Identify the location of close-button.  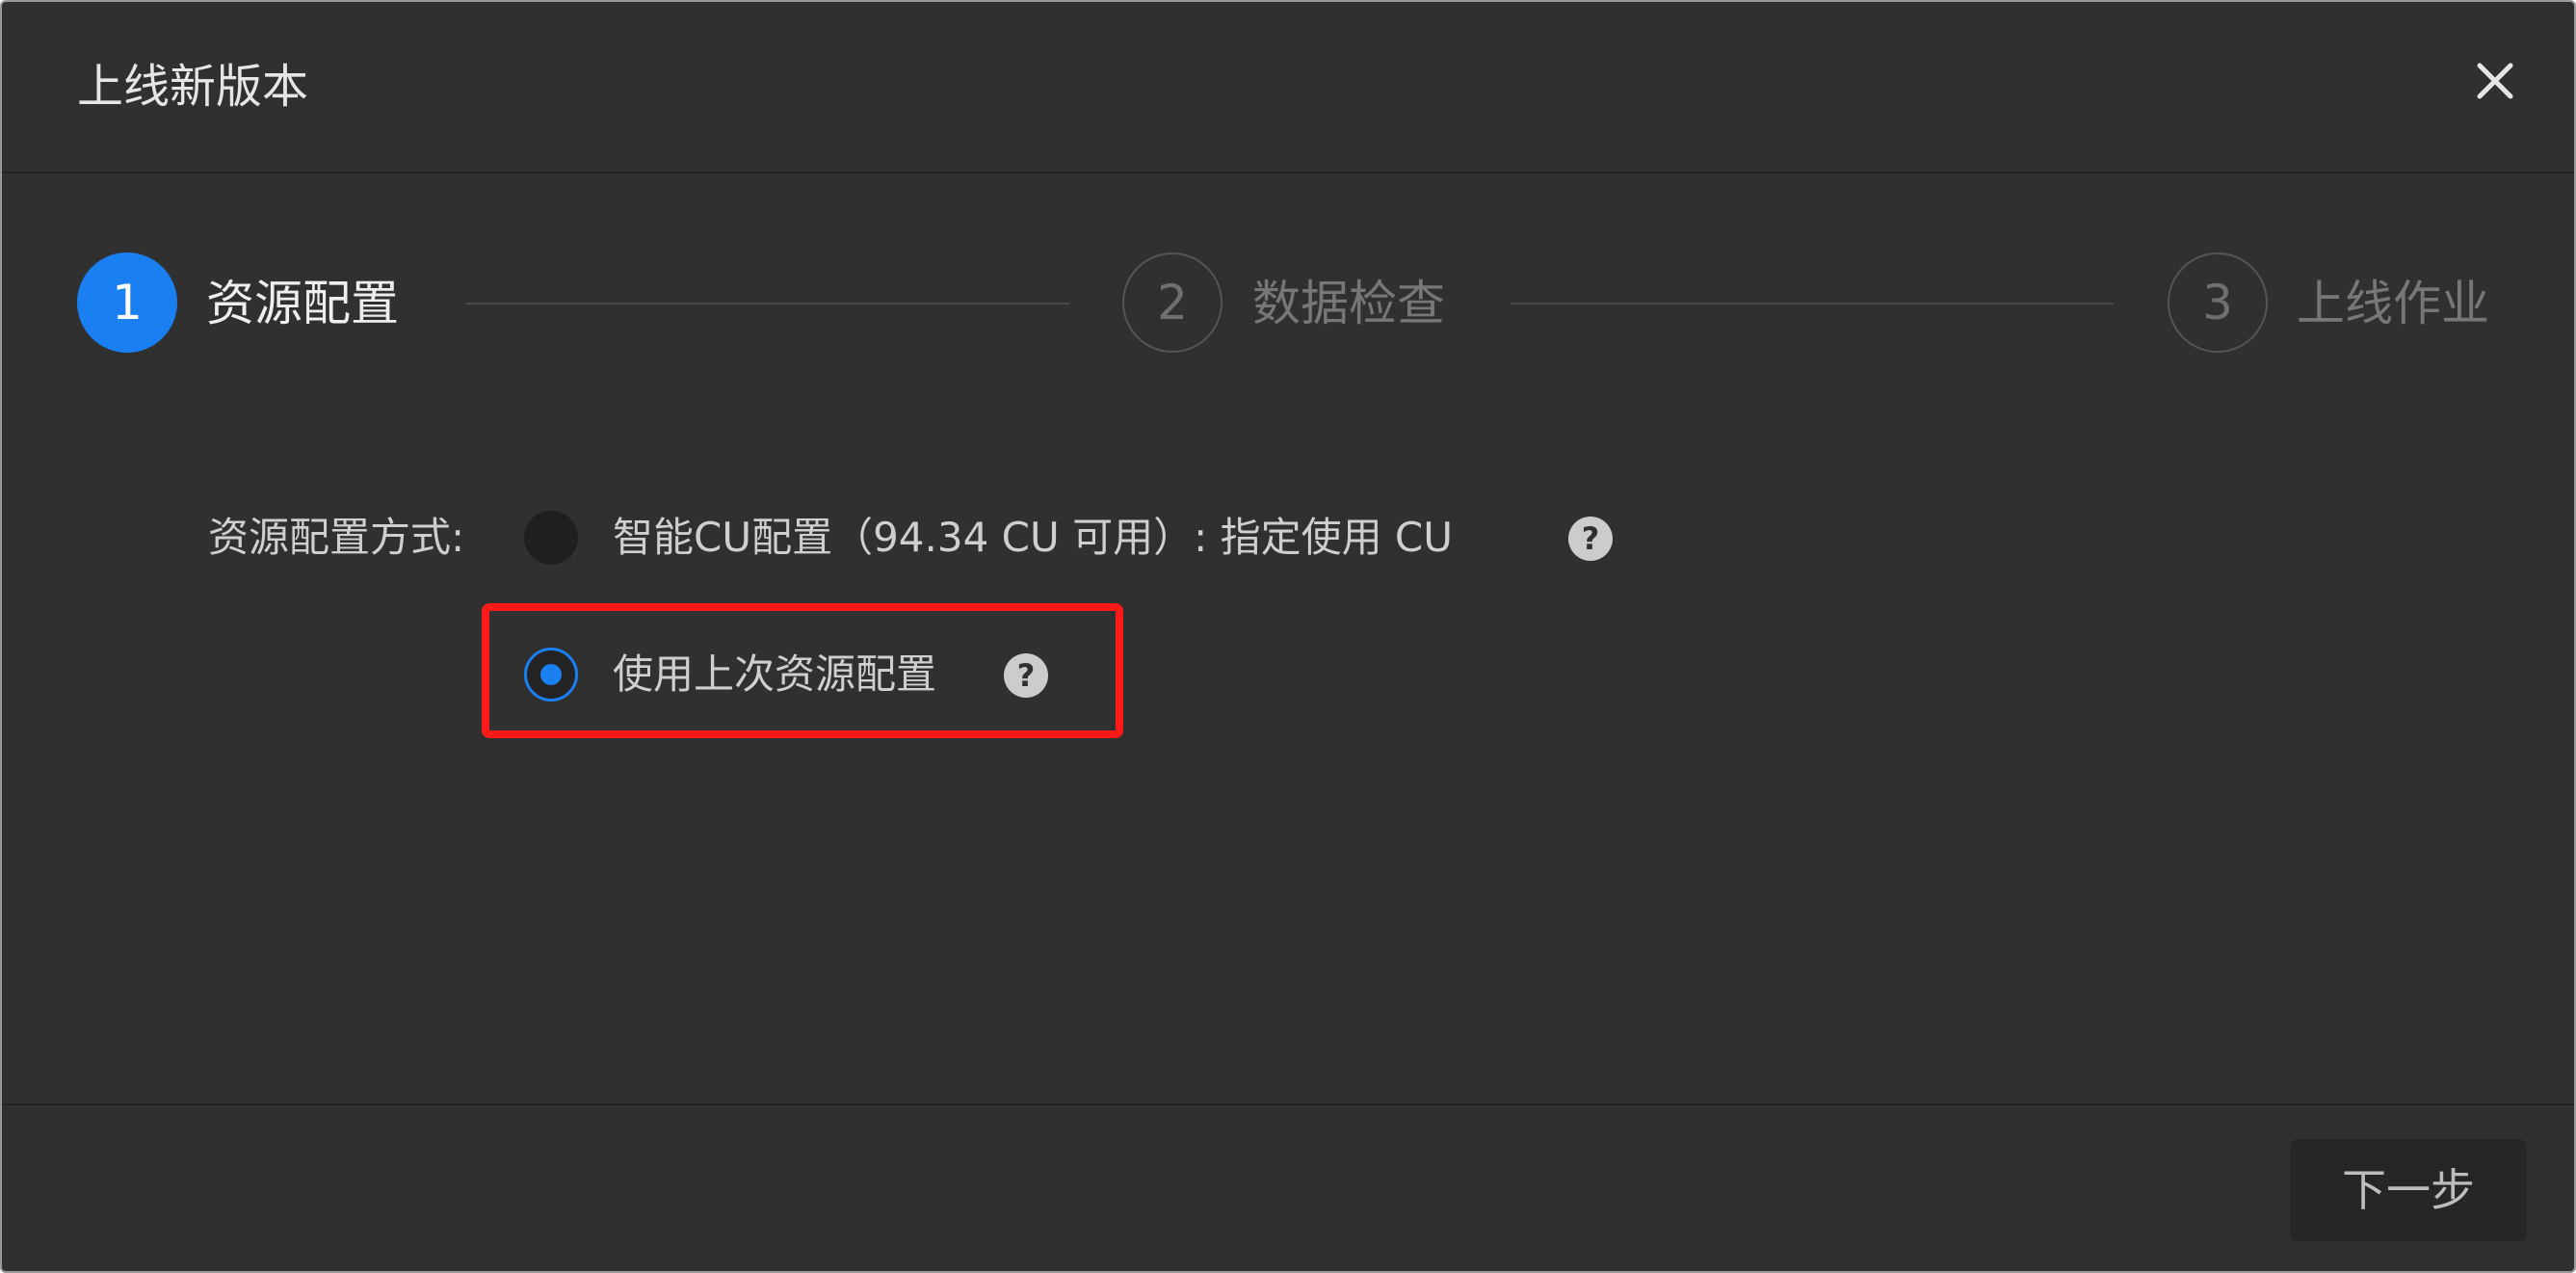
(2495, 81).